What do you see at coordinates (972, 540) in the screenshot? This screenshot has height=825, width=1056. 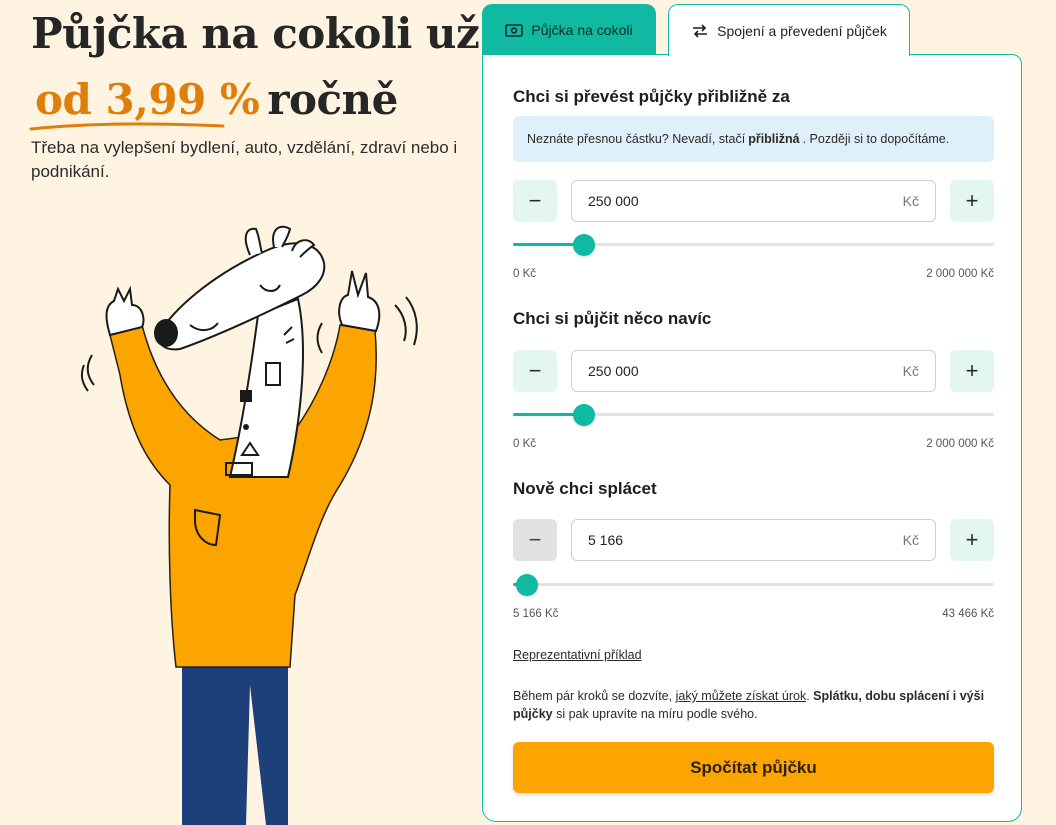 I see `repay-plus-button: +` at bounding box center [972, 540].